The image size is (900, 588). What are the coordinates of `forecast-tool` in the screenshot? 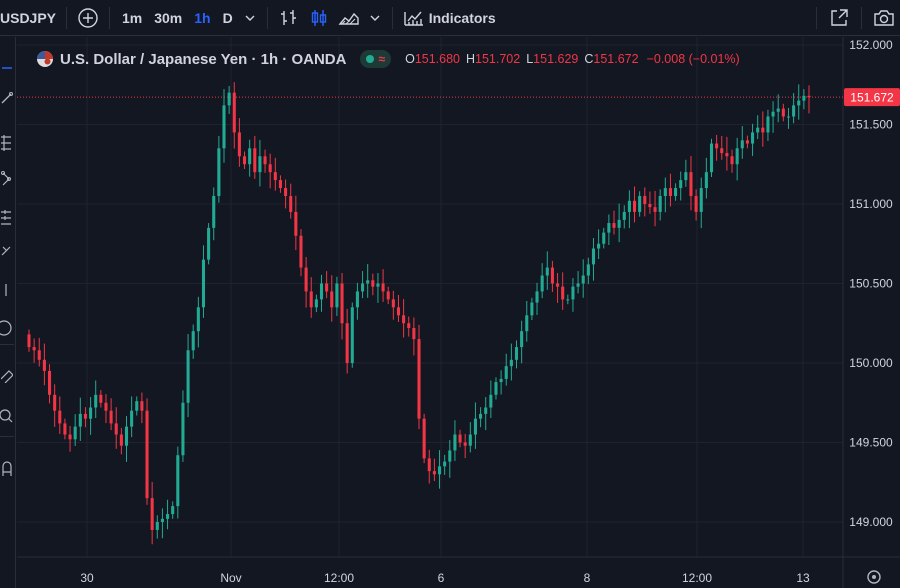 It's located at (7, 217).